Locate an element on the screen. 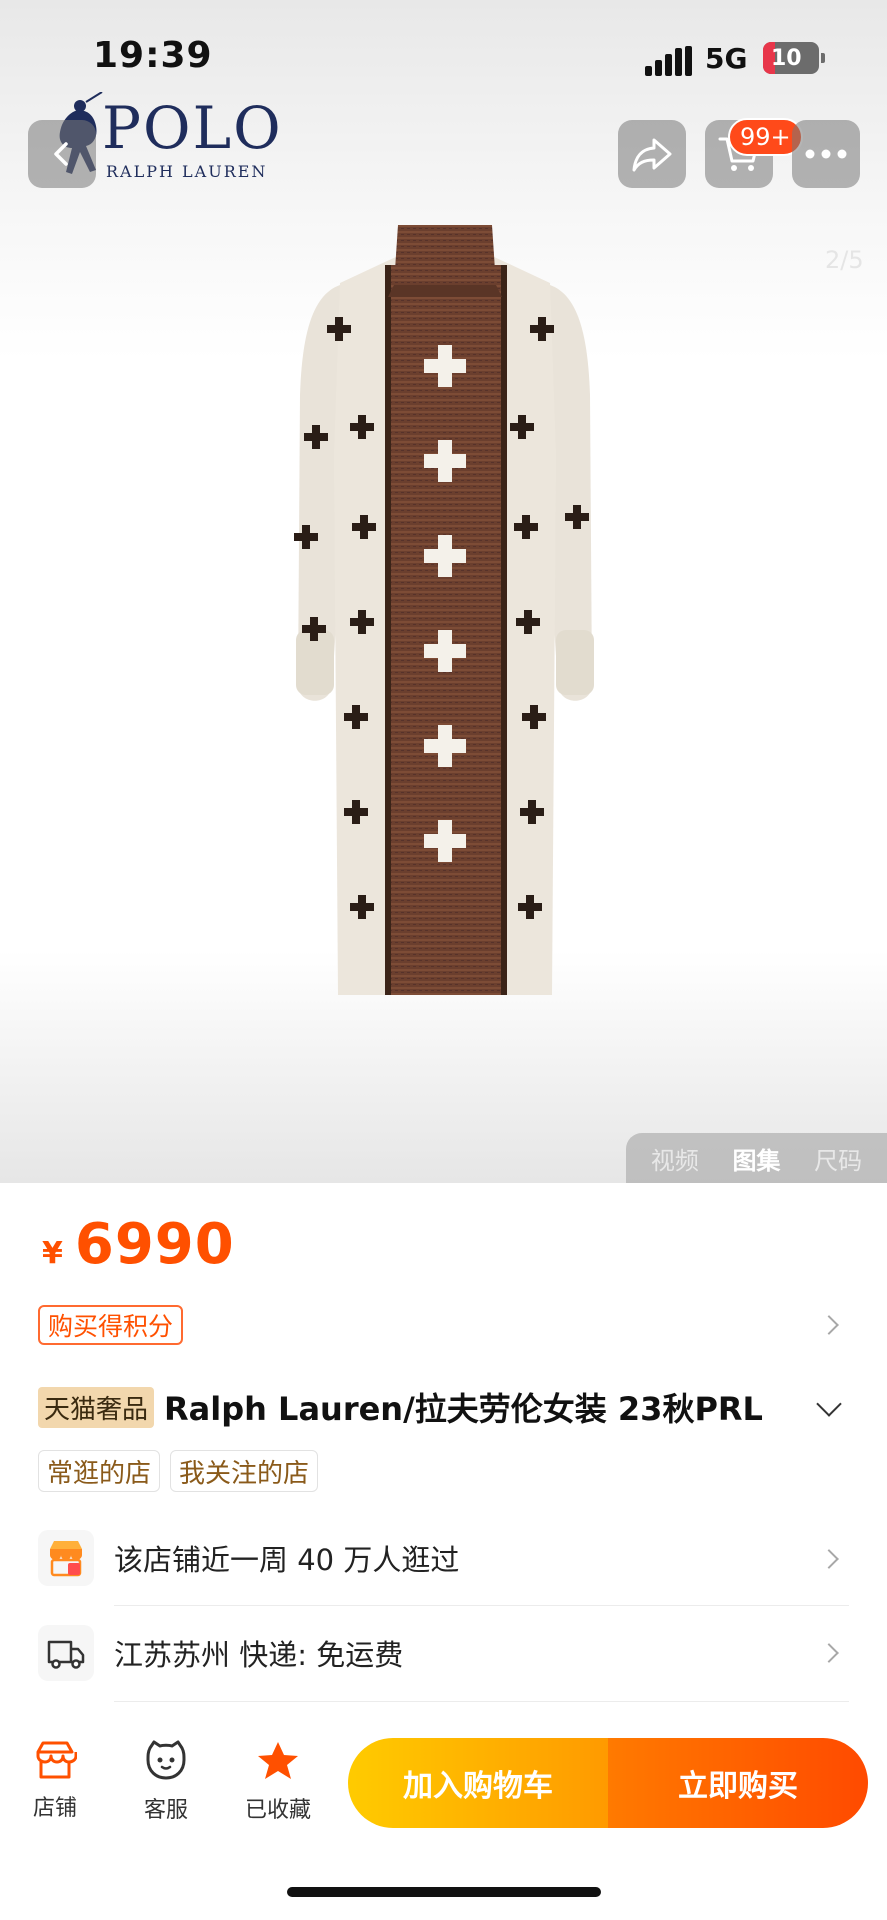 The width and height of the screenshot is (887, 1920). shop-tag-frequent: 常逛的店 is located at coordinates (99, 1471).